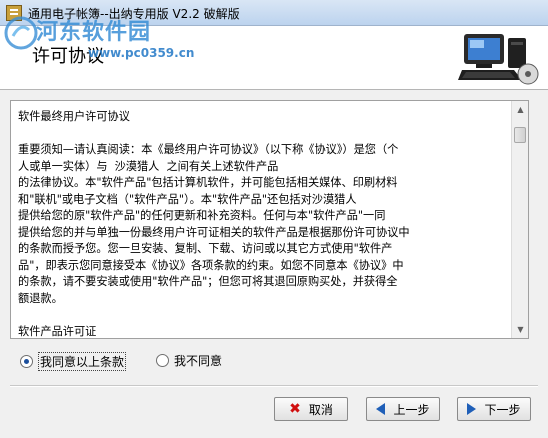 The height and width of the screenshot is (438, 548). What do you see at coordinates (21, 33) in the screenshot?
I see `watermark-logo-icon` at bounding box center [21, 33].